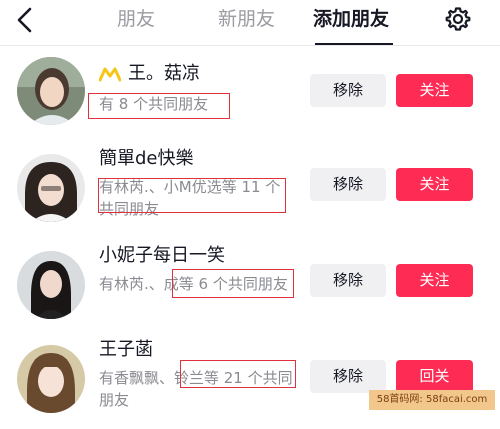 This screenshot has height=429, width=500. What do you see at coordinates (164, 73) in the screenshot?
I see `user-name: 王。菇凉` at bounding box center [164, 73].